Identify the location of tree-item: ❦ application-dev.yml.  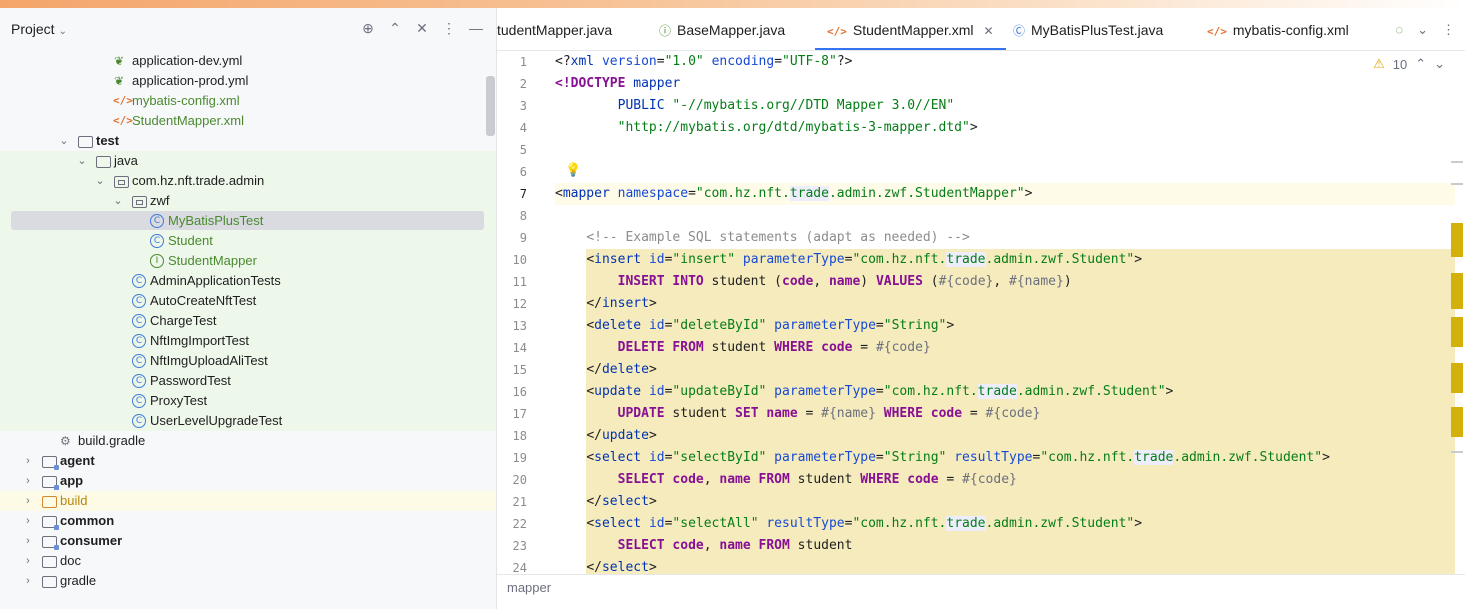
(248, 61).